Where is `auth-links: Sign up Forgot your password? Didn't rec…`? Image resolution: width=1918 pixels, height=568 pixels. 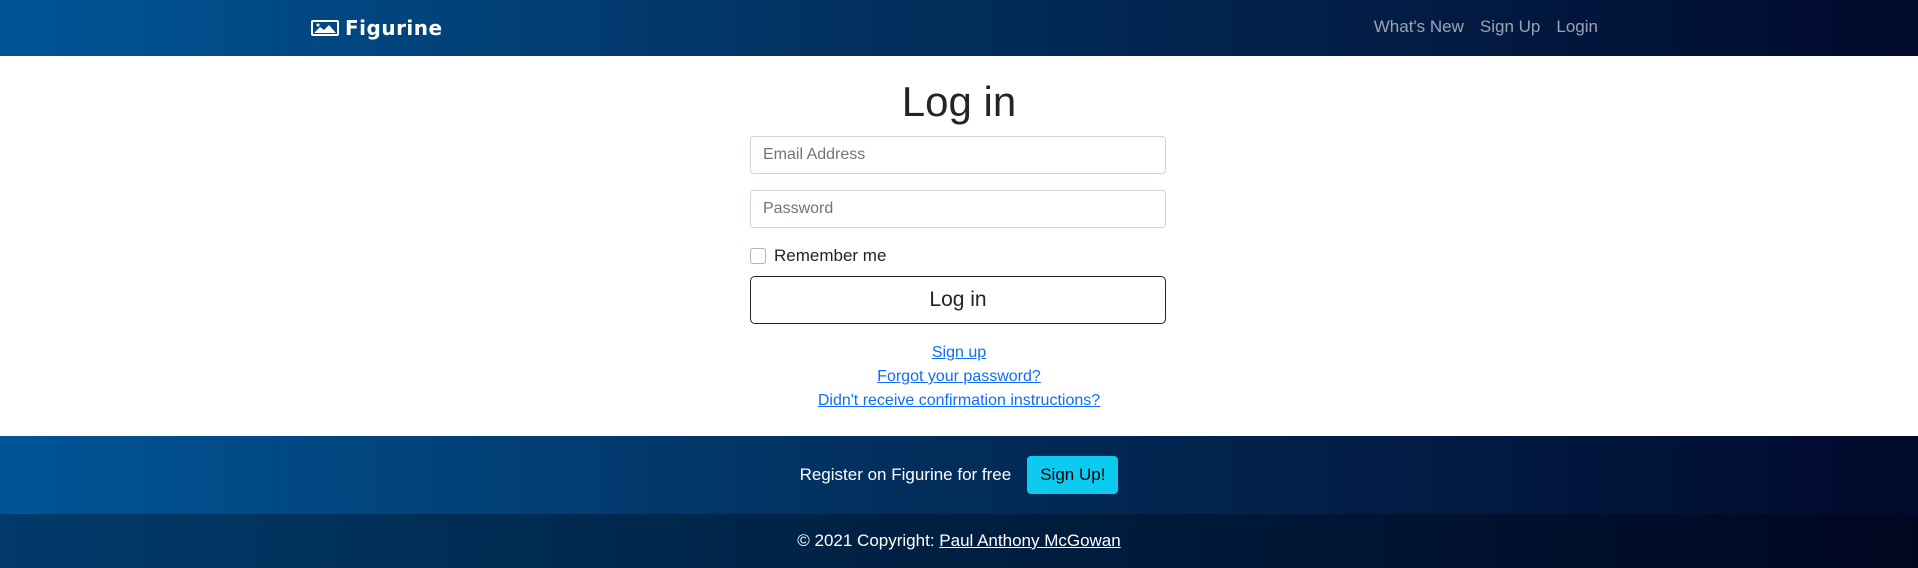 auth-links: Sign up Forgot your password? Didn't rec… is located at coordinates (959, 377).